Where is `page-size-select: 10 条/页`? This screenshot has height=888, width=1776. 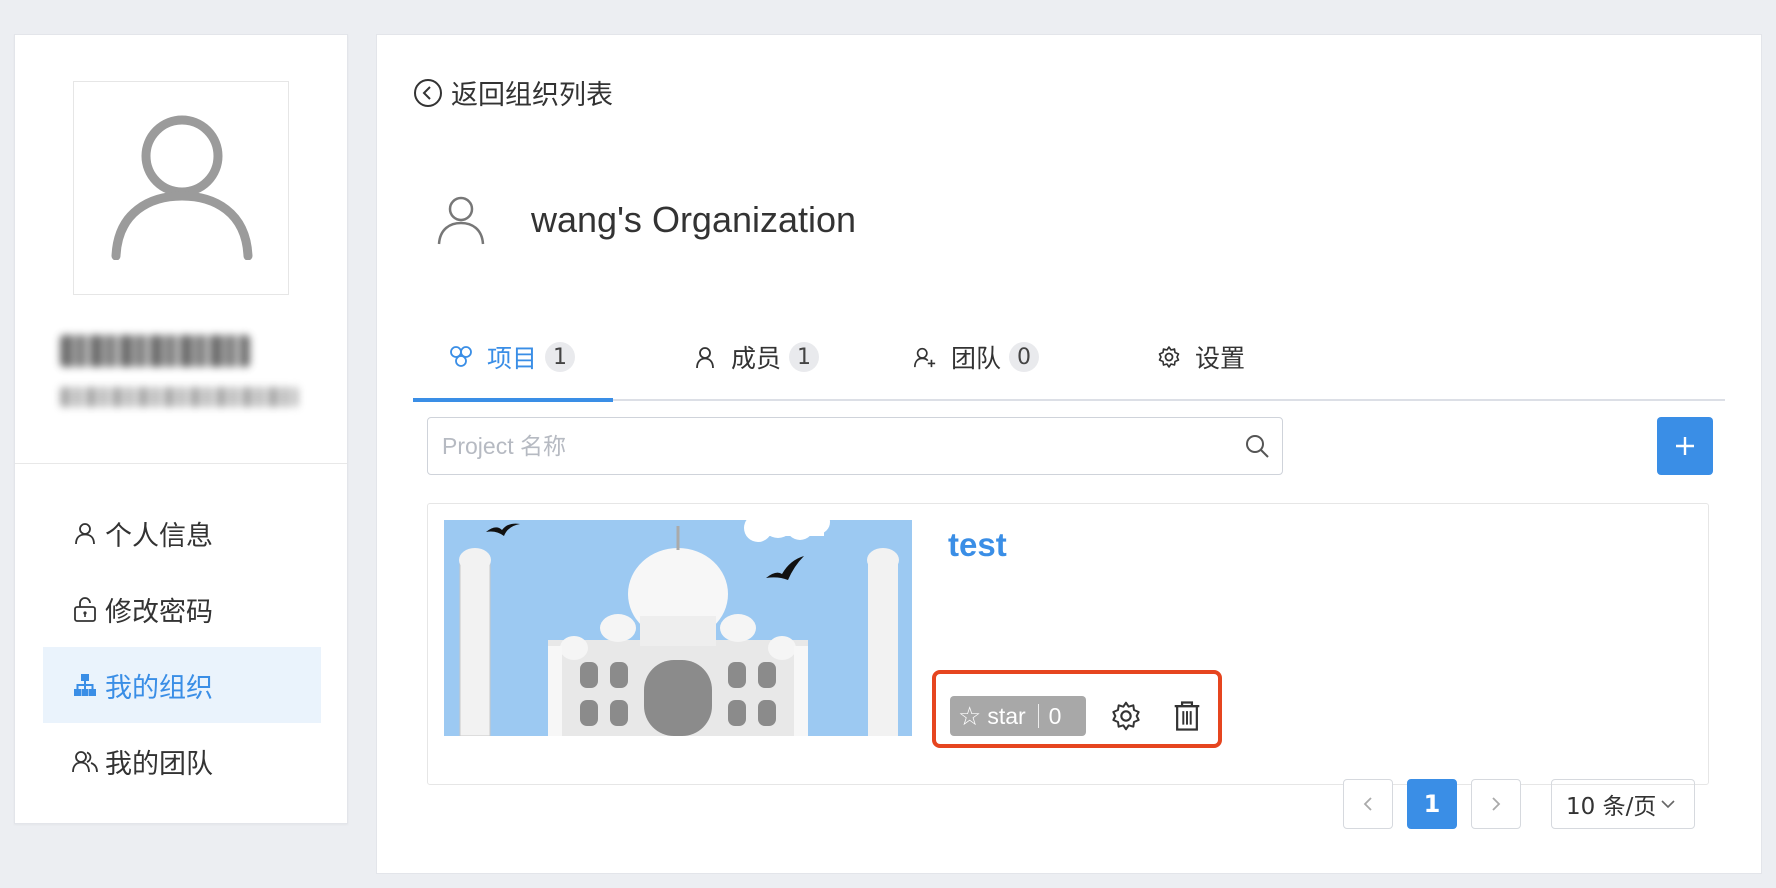
page-size-select: 10 条/页 is located at coordinates (1623, 804).